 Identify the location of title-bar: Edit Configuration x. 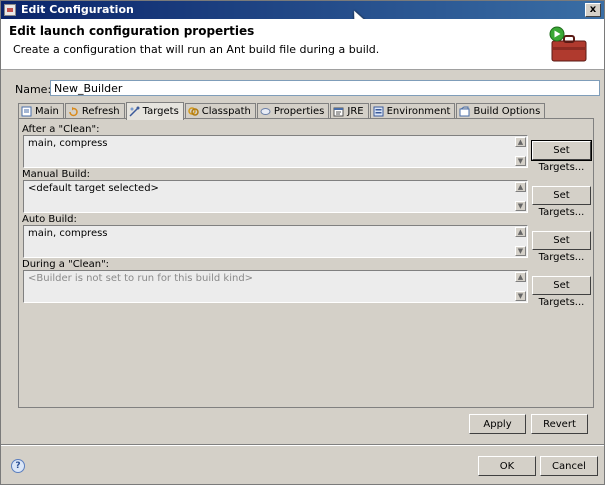
(302, 10).